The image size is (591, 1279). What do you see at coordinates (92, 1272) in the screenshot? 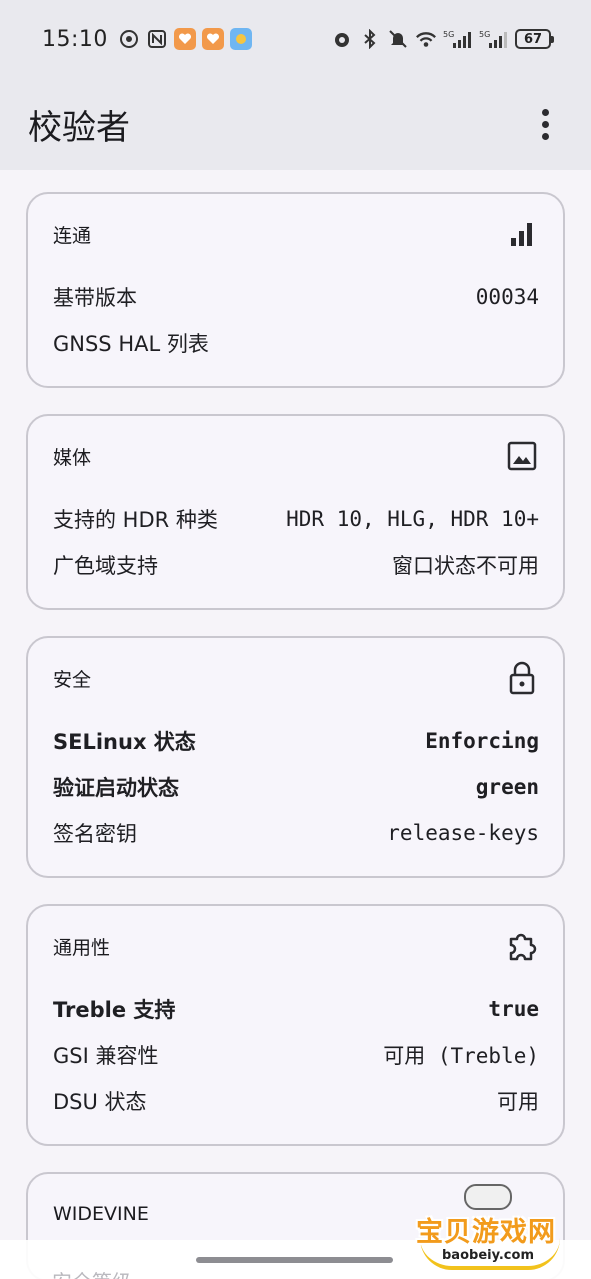
I see `widevine-peek-label: 安全等级` at bounding box center [92, 1272].